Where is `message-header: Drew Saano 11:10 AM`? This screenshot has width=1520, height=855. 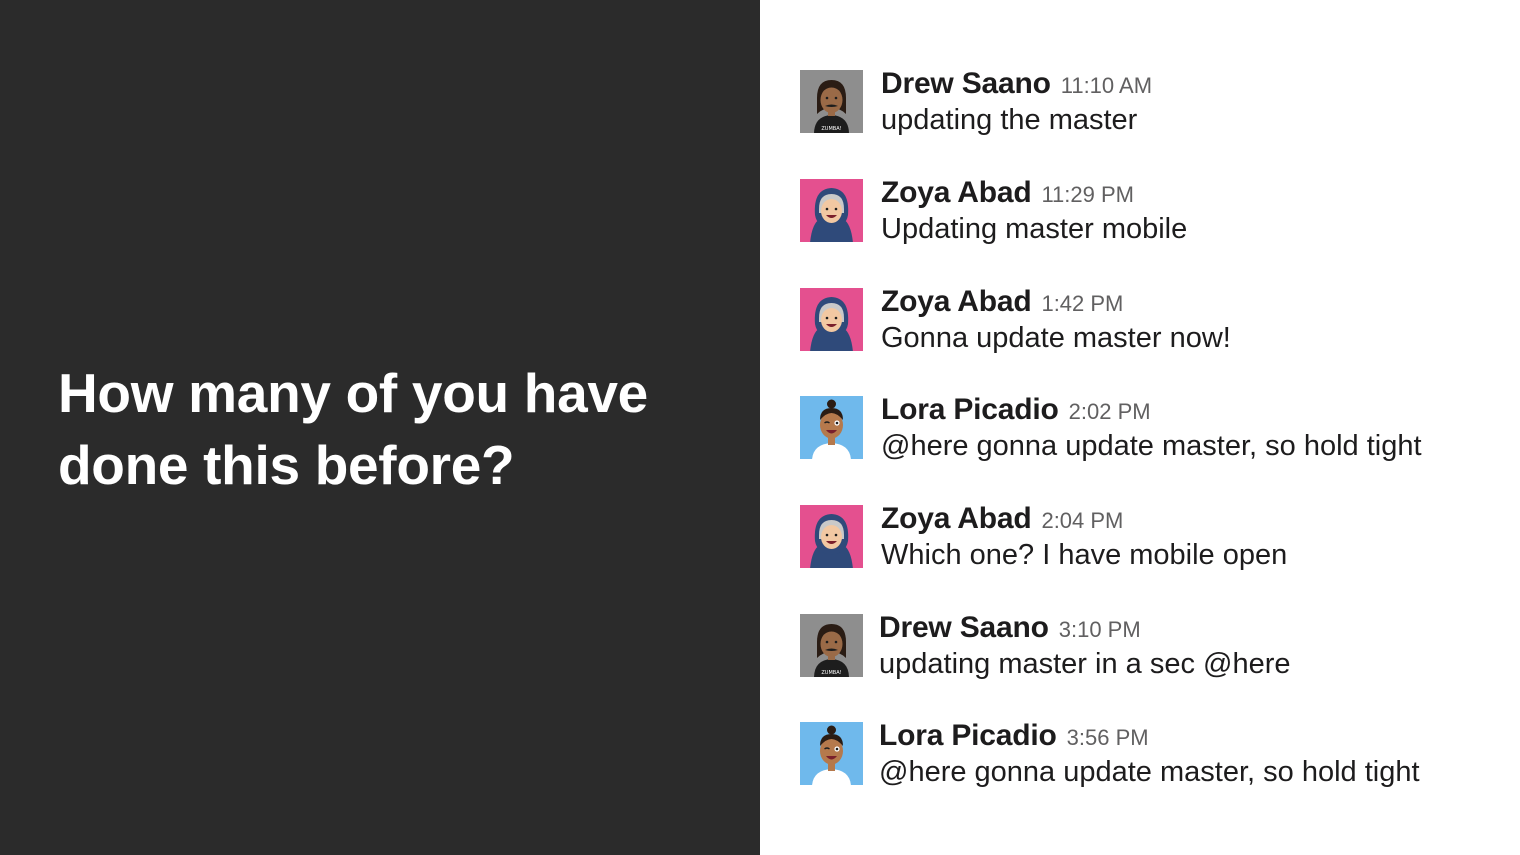
message-header: Drew Saano 11:10 AM is located at coordinates (1016, 86).